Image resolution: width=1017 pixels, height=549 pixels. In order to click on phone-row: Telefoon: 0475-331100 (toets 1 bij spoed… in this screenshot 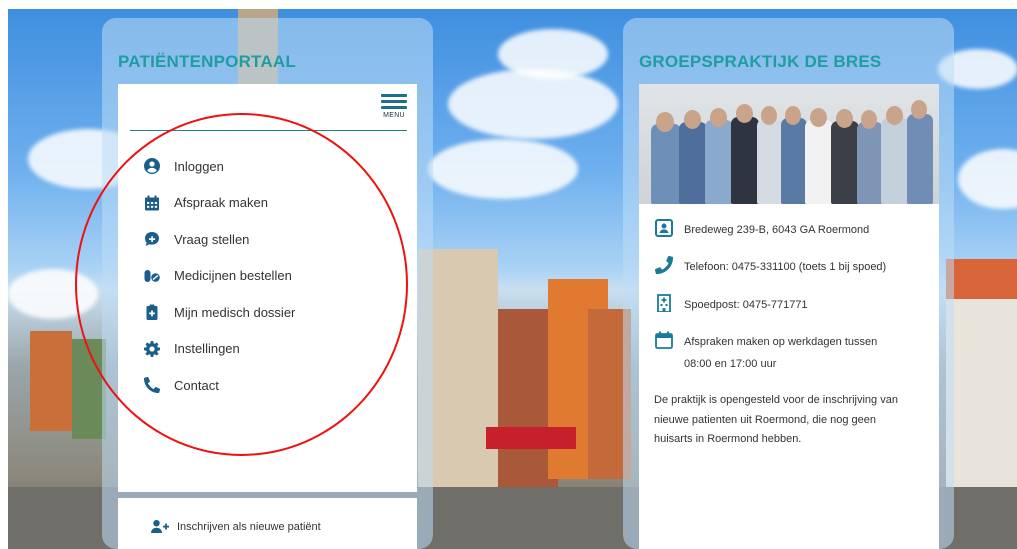, I will do `click(770, 267)`.